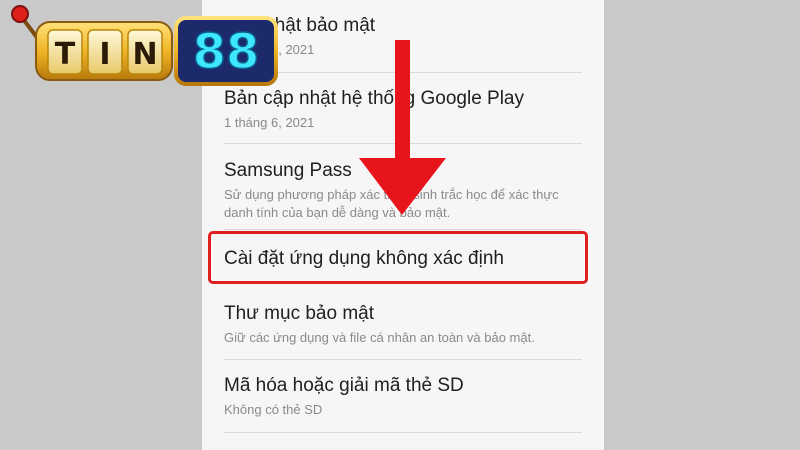 Image resolution: width=800 pixels, height=450 pixels. I want to click on logo-letter: N, so click(144, 54).